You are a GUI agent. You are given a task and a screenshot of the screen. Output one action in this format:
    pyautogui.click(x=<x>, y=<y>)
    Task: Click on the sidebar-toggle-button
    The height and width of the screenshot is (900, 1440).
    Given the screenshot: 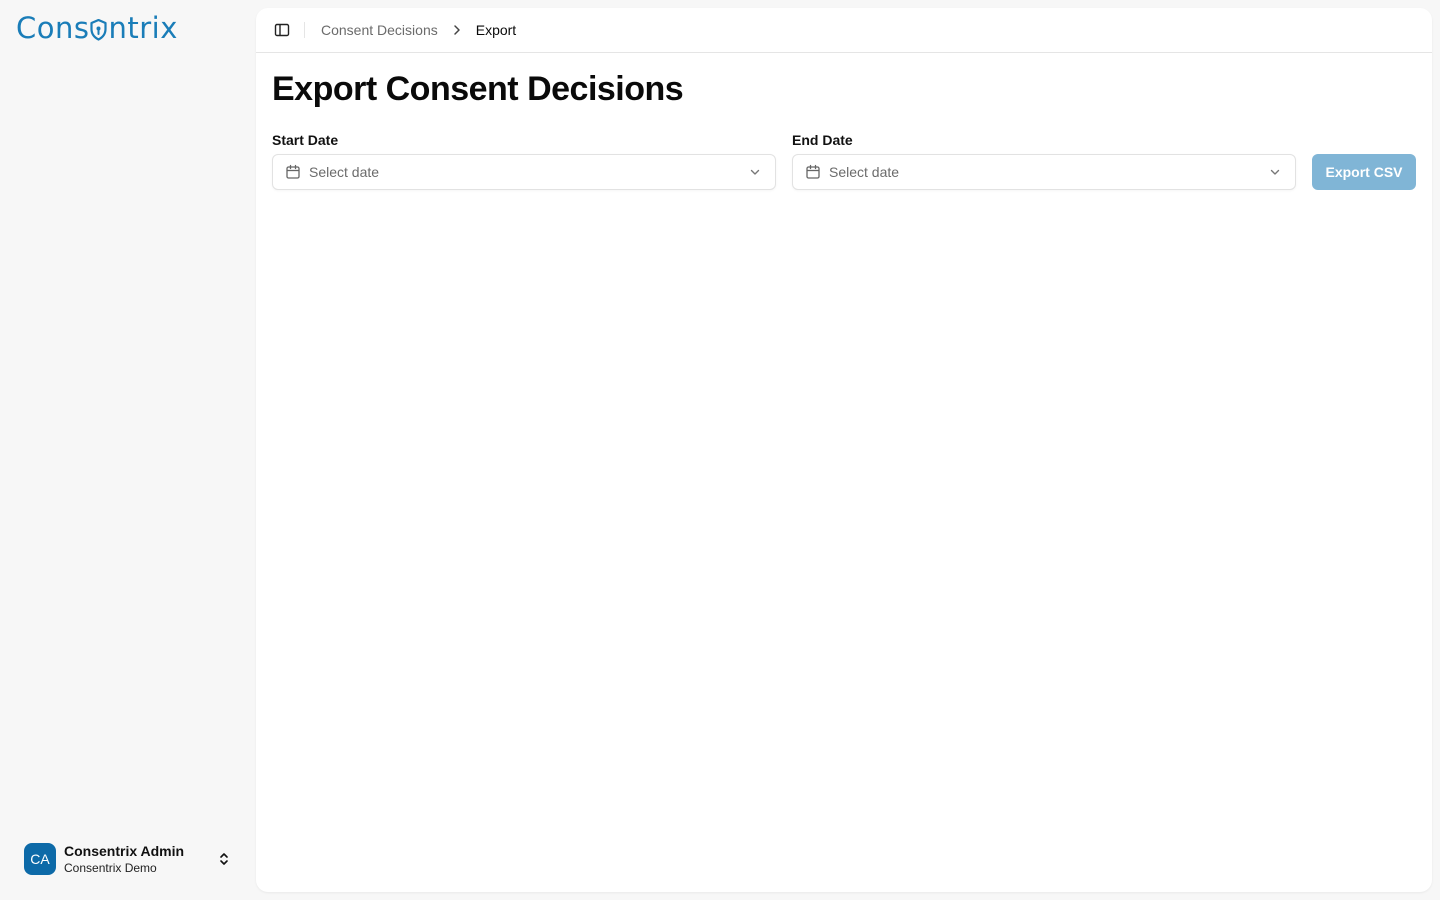 What is the action you would take?
    pyautogui.click(x=282, y=30)
    